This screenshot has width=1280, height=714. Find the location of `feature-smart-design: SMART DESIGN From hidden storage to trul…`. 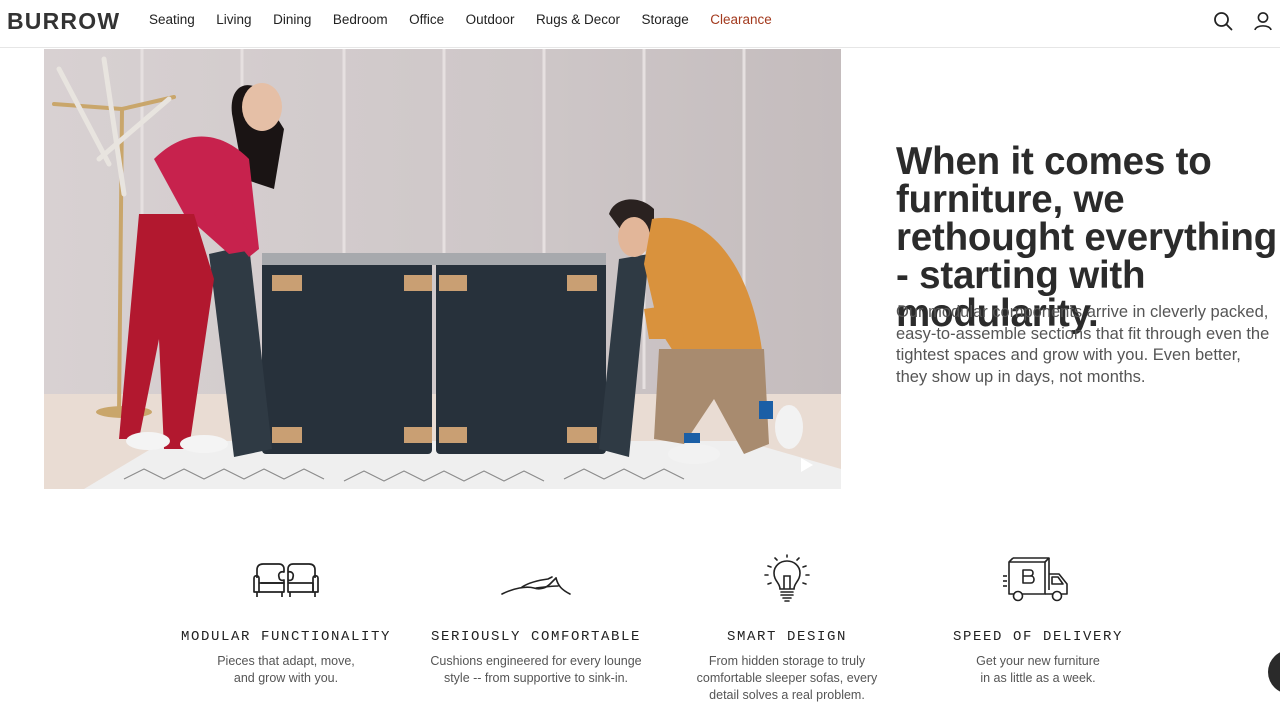

feature-smart-design: SMART DESIGN From hidden storage to trul… is located at coordinates (787, 628).